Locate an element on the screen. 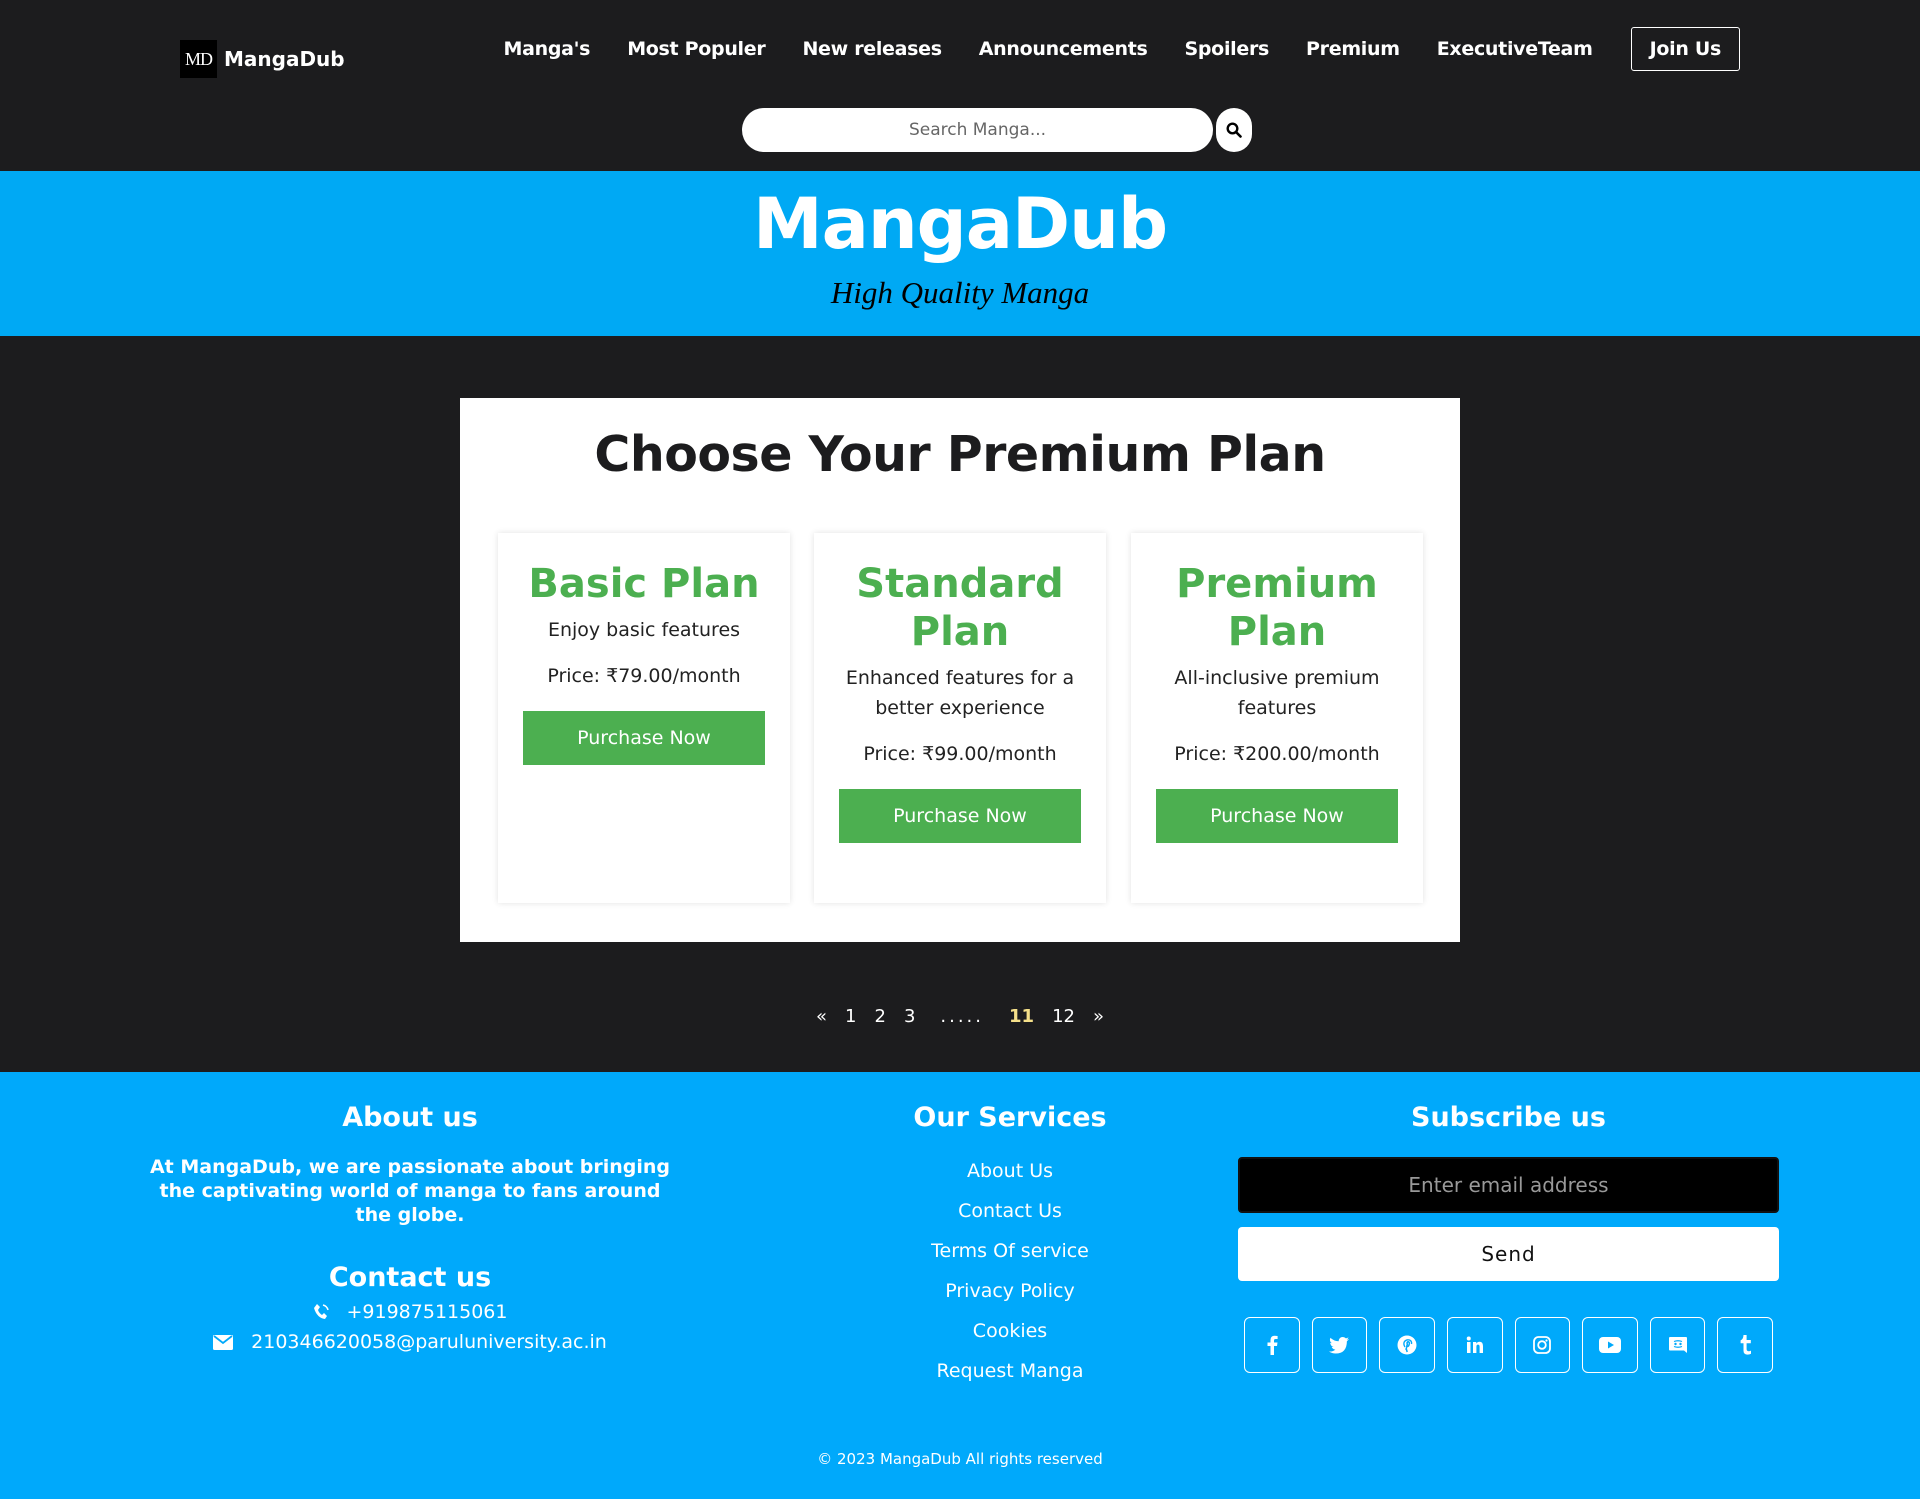  plan-title: Standard Plan is located at coordinates (960, 608).